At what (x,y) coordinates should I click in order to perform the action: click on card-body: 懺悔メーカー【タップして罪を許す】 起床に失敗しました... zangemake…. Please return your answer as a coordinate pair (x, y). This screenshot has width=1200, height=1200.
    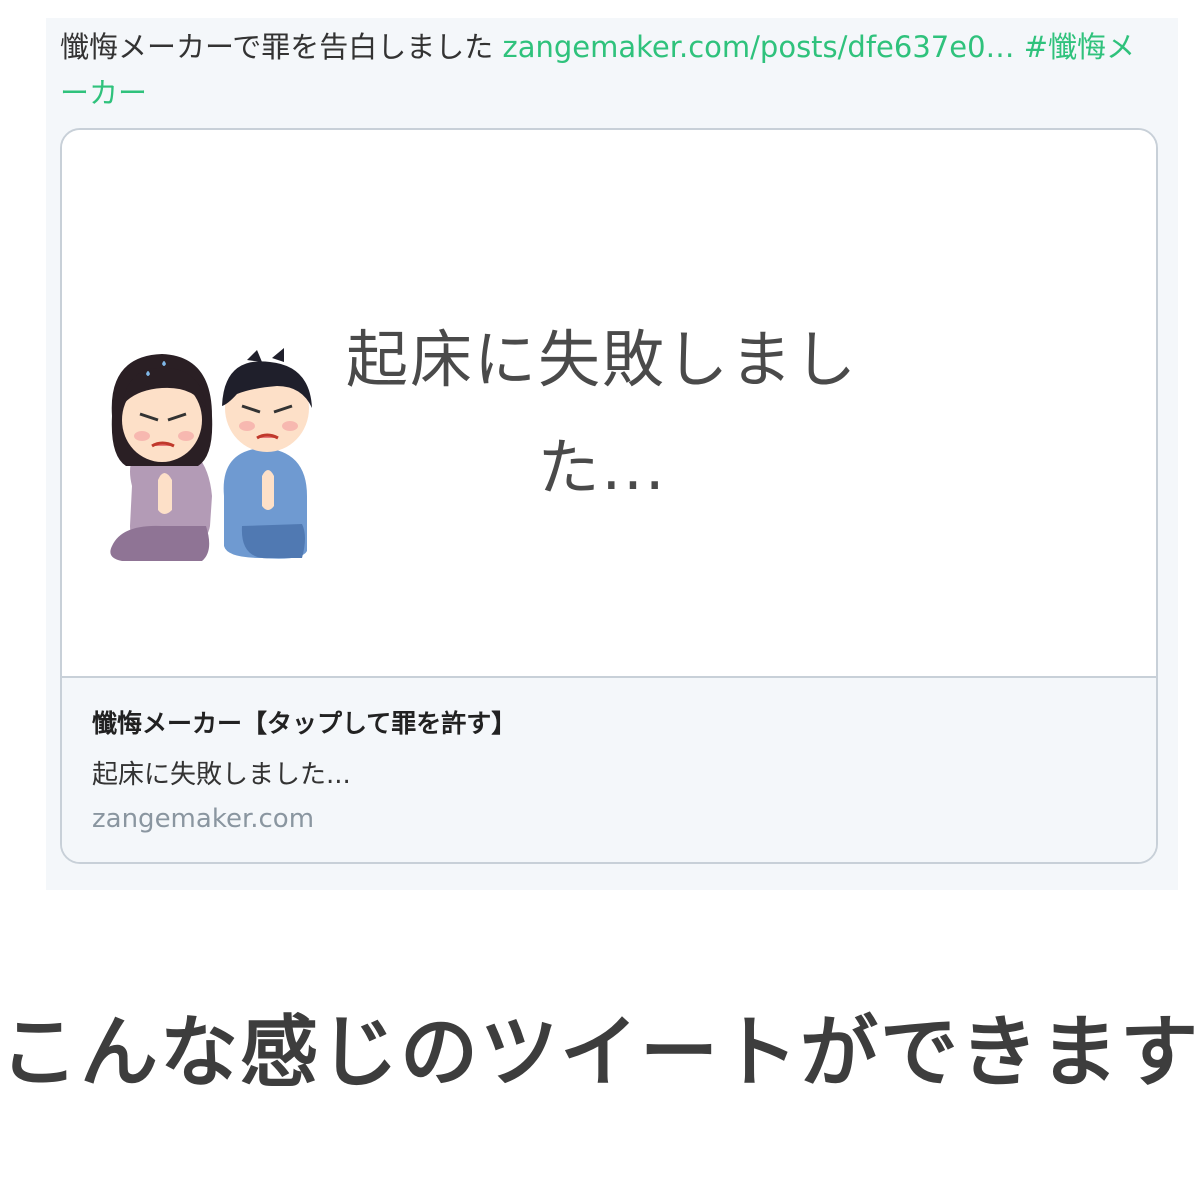
    Looking at the image, I should click on (609, 770).